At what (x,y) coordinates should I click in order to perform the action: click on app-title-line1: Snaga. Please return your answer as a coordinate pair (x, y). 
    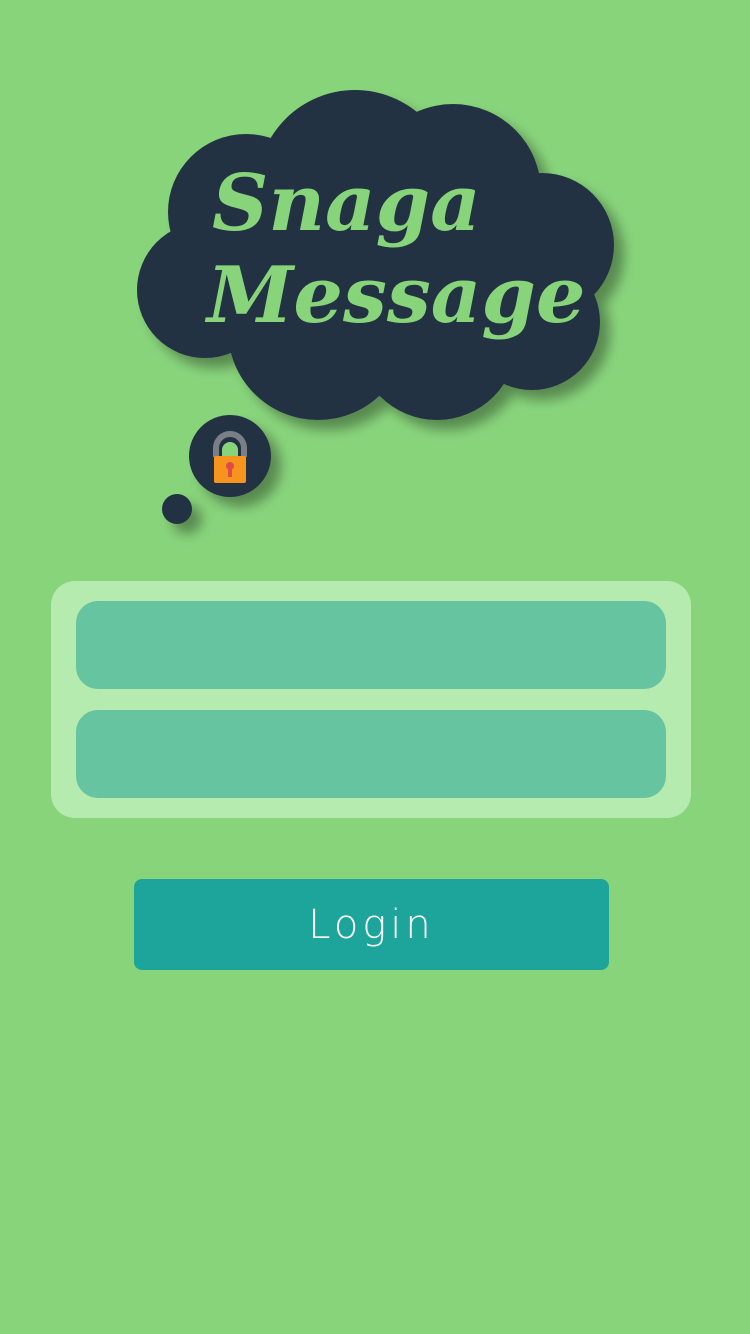
    Looking at the image, I should click on (346, 203).